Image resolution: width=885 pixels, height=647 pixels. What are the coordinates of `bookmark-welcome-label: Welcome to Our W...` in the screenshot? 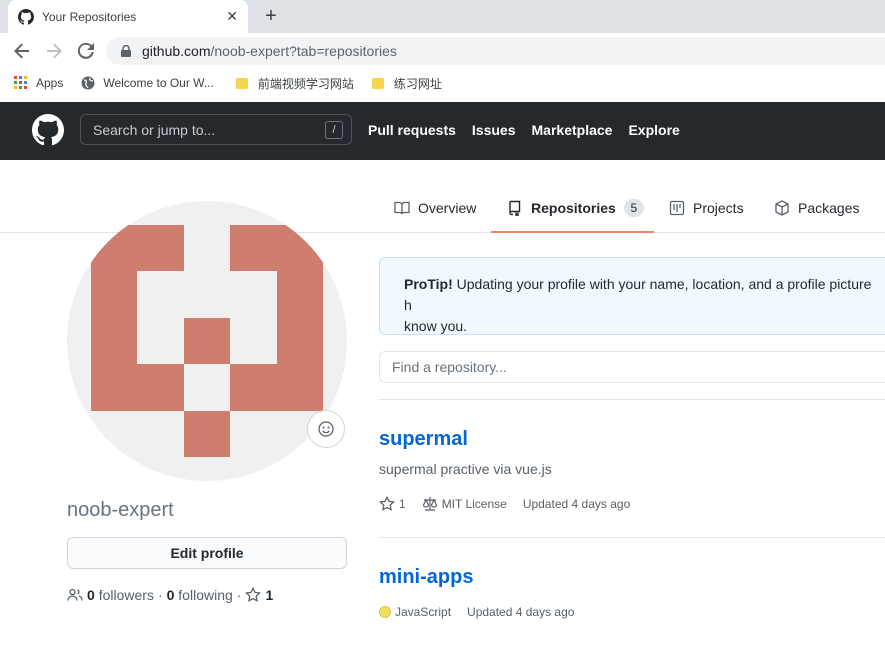 It's located at (158, 83).